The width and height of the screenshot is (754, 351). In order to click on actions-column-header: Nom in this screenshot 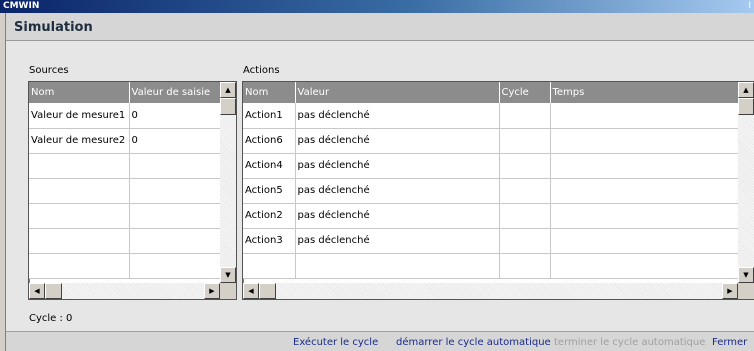, I will do `click(269, 92)`.